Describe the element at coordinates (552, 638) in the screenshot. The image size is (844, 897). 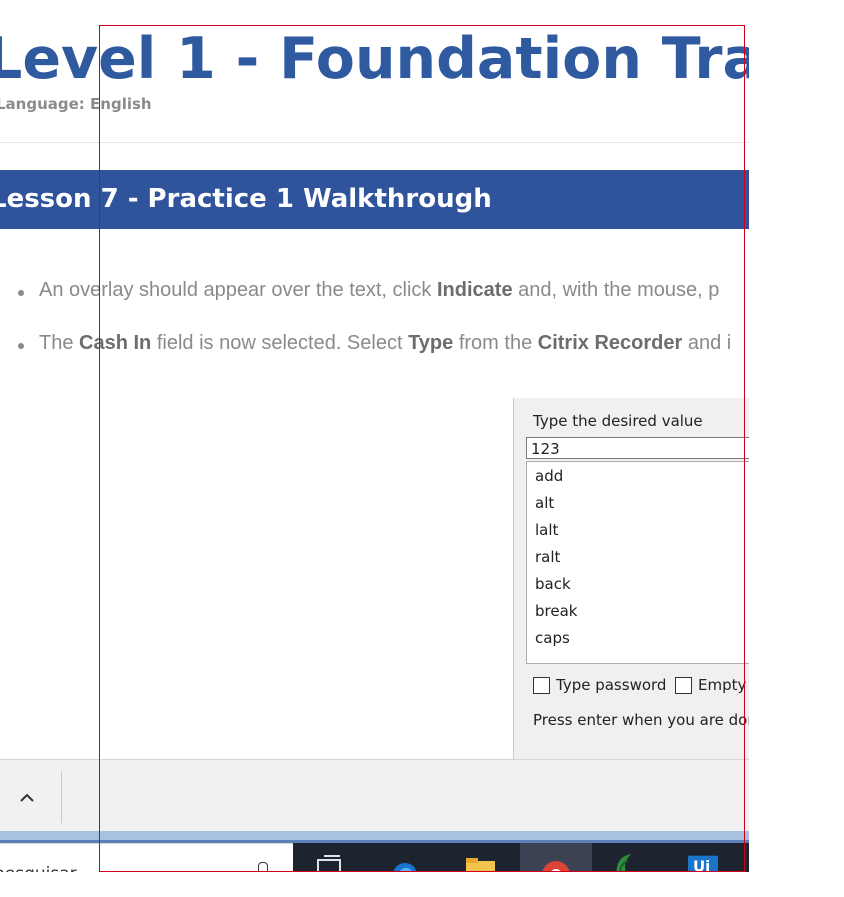
I see `list-item: caps` at that location.